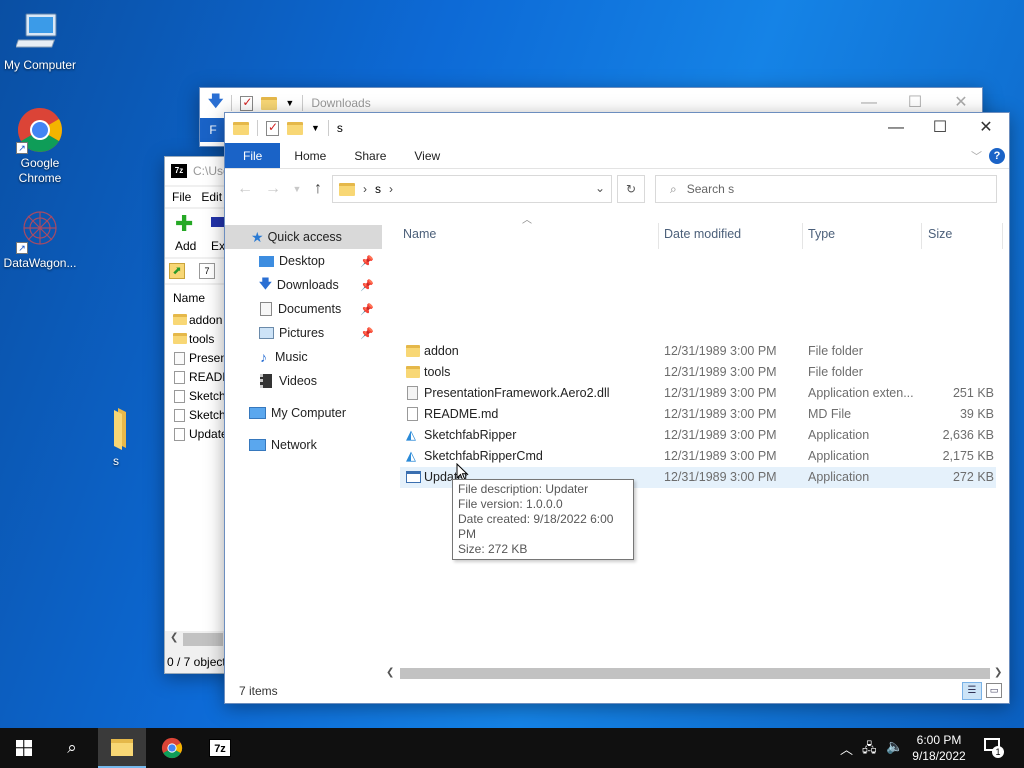 This screenshot has height=768, width=1024. Describe the element at coordinates (998, 672) in the screenshot. I see `scroll-right-icon: ❯` at that location.